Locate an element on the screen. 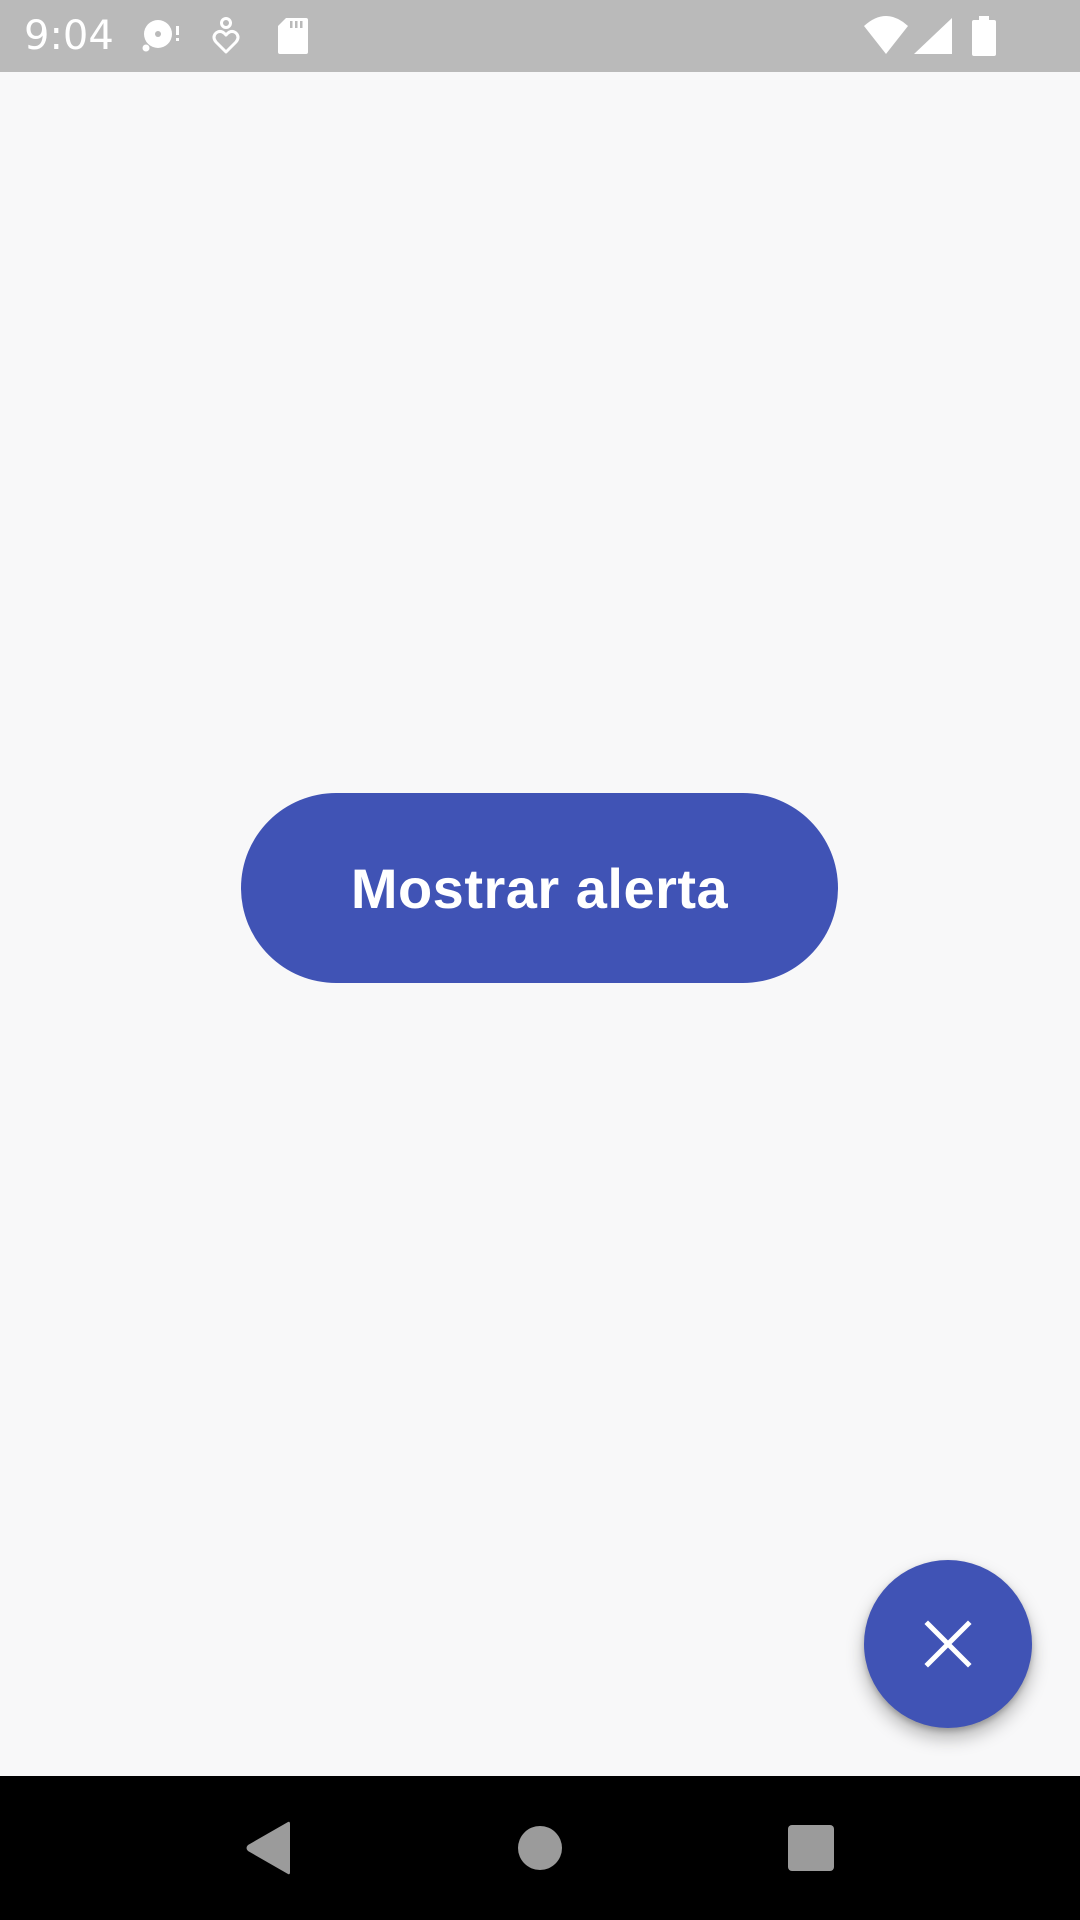 The width and height of the screenshot is (1080, 1920). show-alert-button-label: Mostrar alerta is located at coordinates (539, 888).